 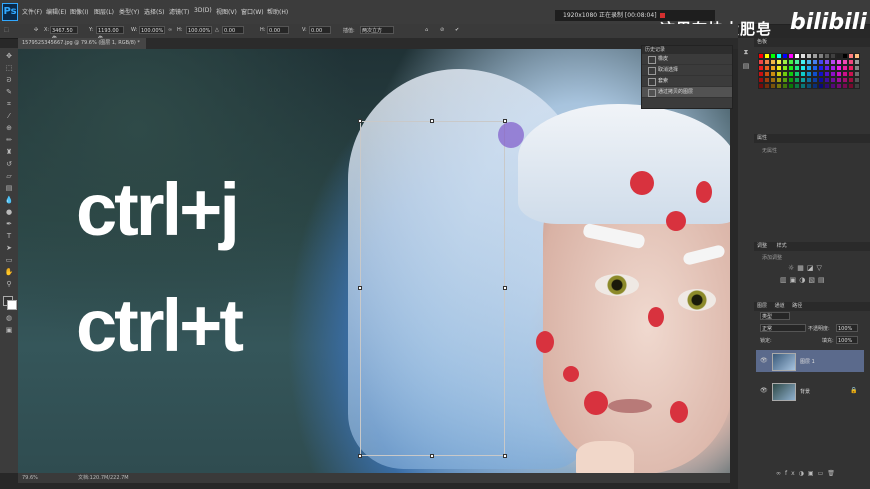 What do you see at coordinates (56, 11) in the screenshot?
I see `menu-edit: 编辑(E)` at bounding box center [56, 11].